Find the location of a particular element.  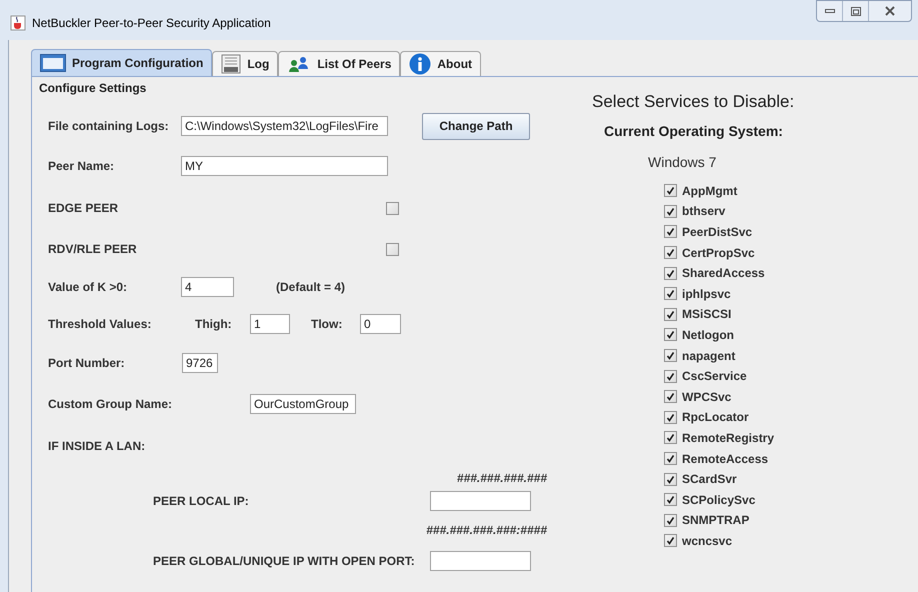

window-title: NetBuckler Peer-to-Peer Security Application is located at coordinates (151, 23).